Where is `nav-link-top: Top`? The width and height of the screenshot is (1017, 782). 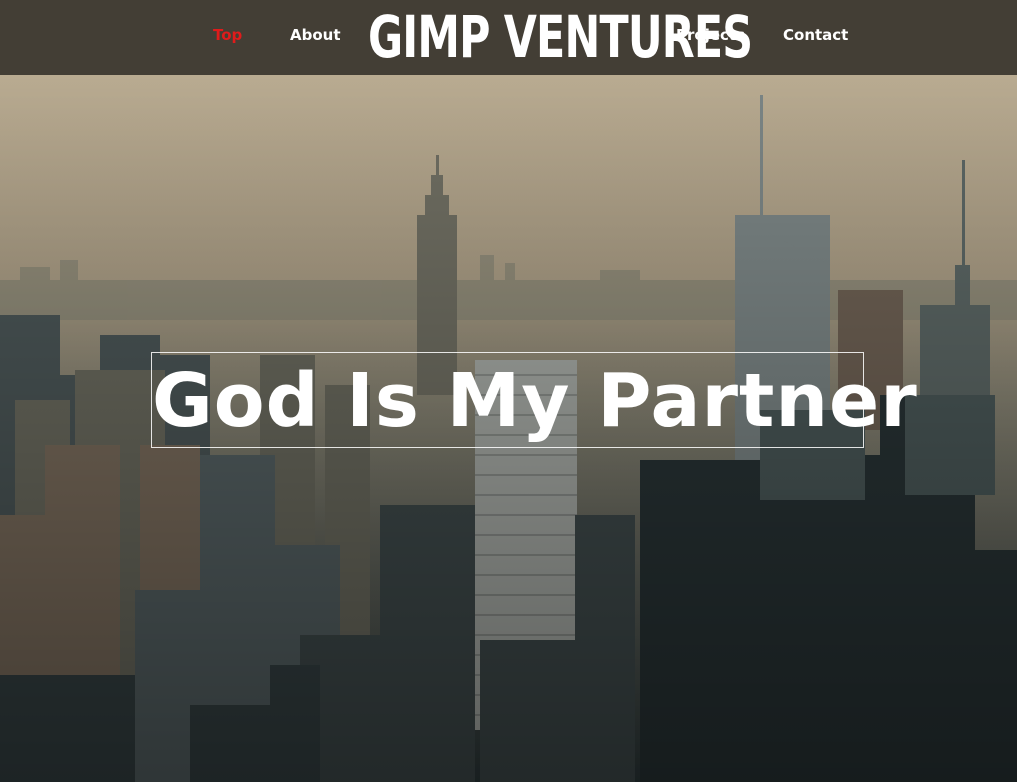 nav-link-top: Top is located at coordinates (227, 35).